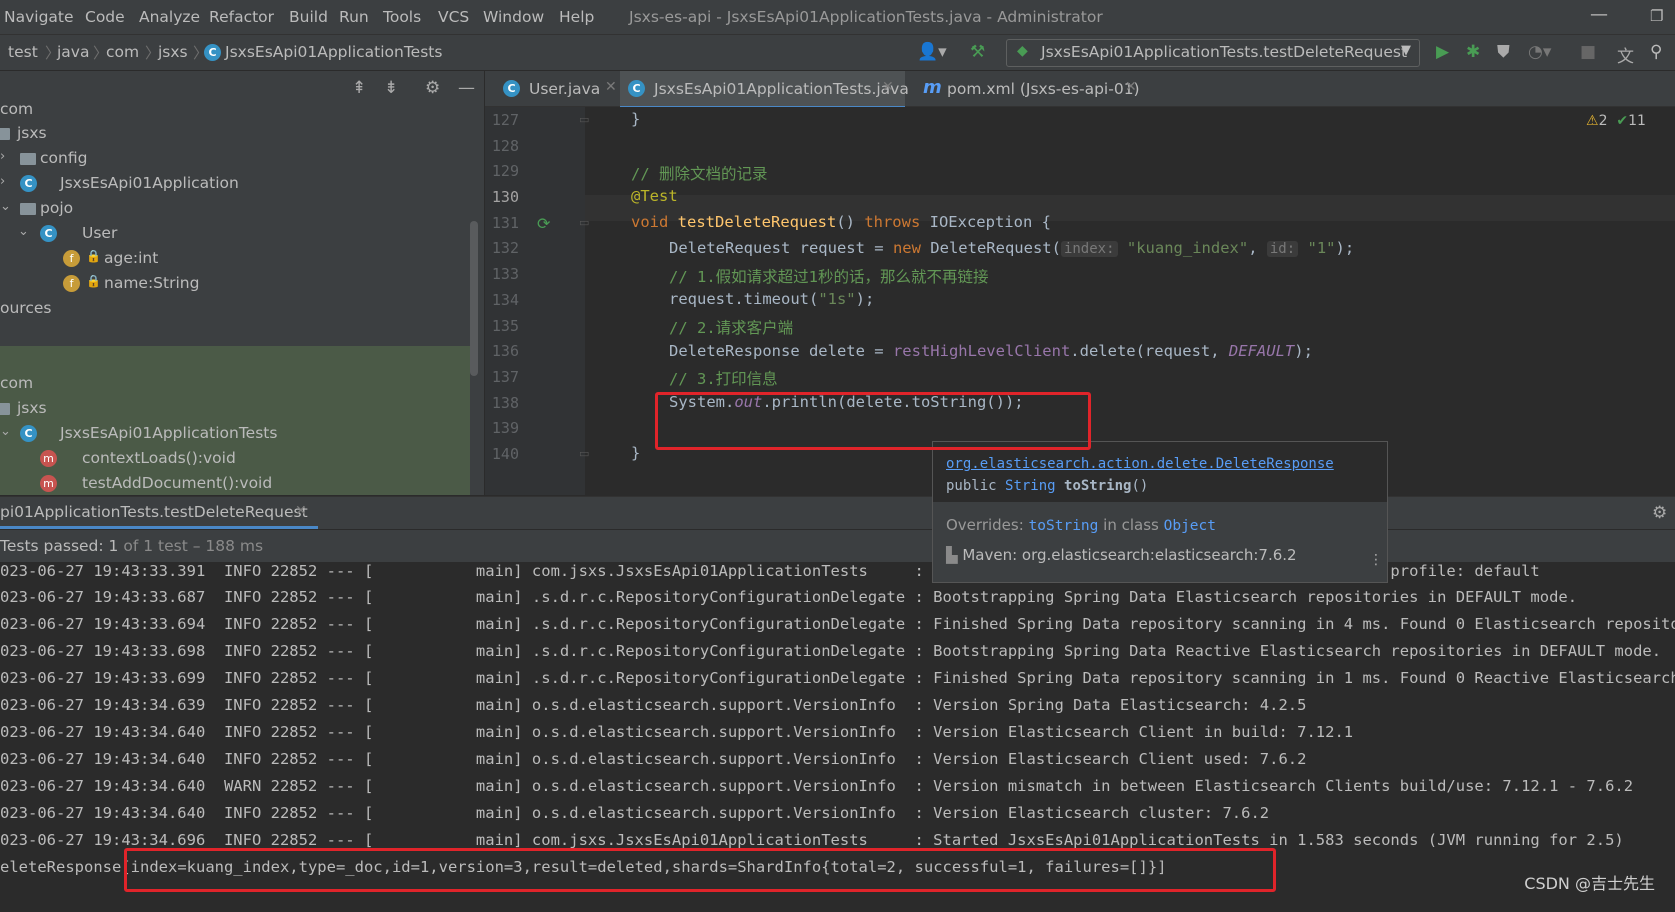 Image resolution: width=1675 pixels, height=912 pixels. What do you see at coordinates (505, 428) in the screenshot?
I see `line-number: 139` at bounding box center [505, 428].